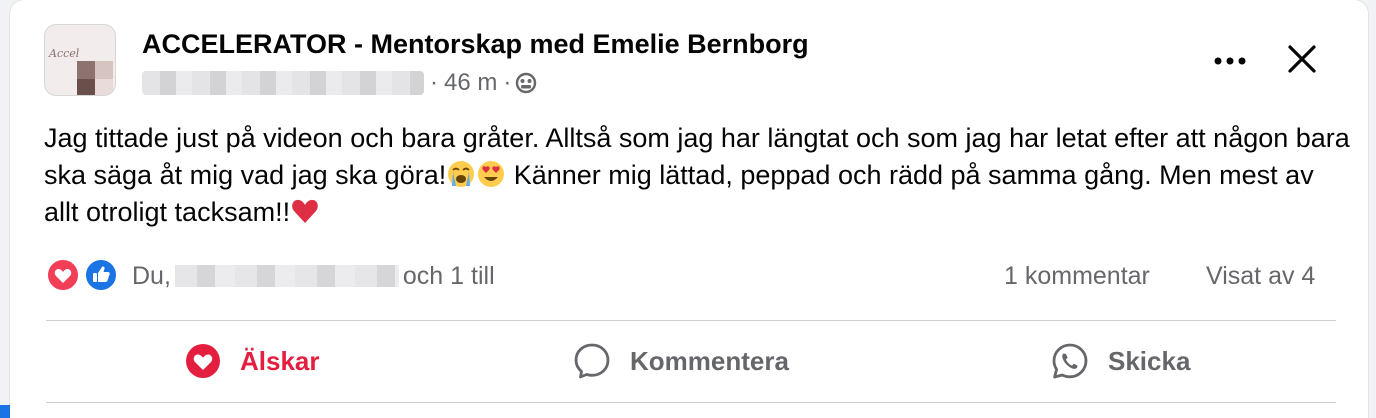 The image size is (1376, 418). What do you see at coordinates (283, 83) in the screenshot?
I see `author-name-blurred` at bounding box center [283, 83].